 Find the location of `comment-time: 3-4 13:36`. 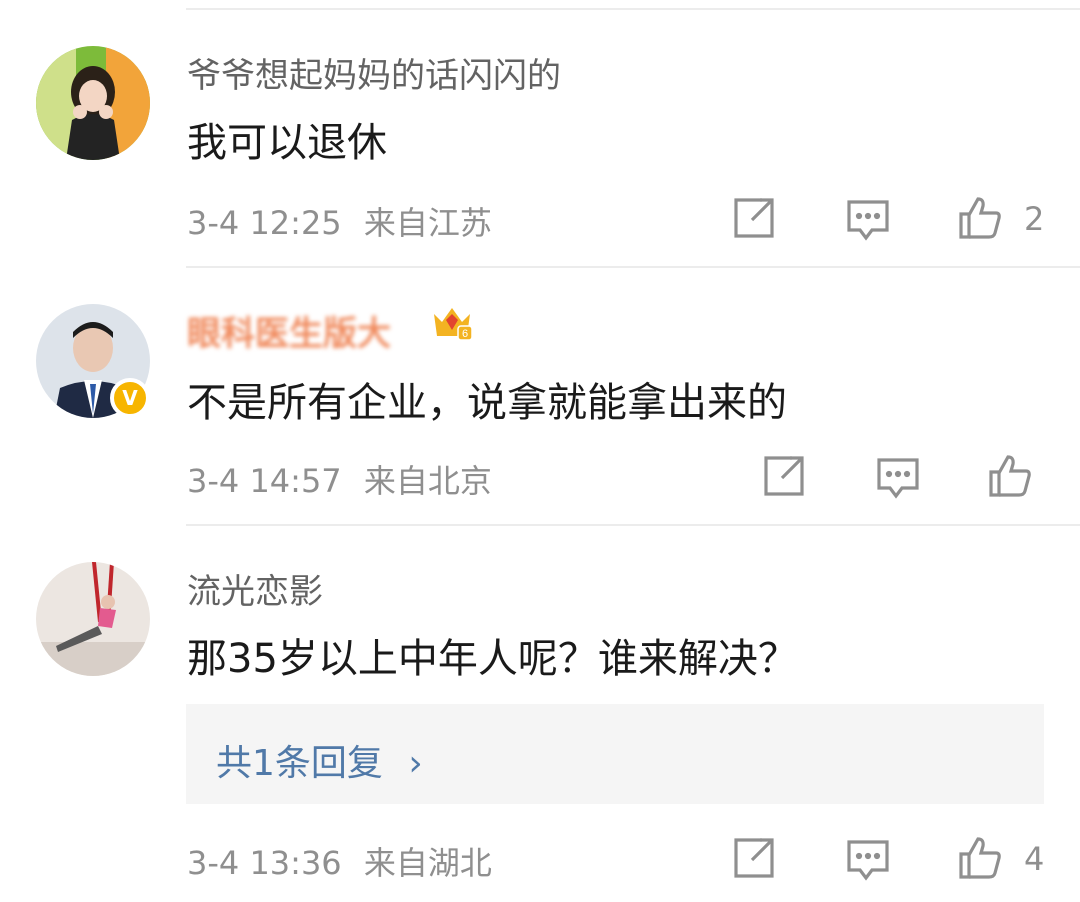

comment-time: 3-4 13:36 is located at coordinates (264, 863).